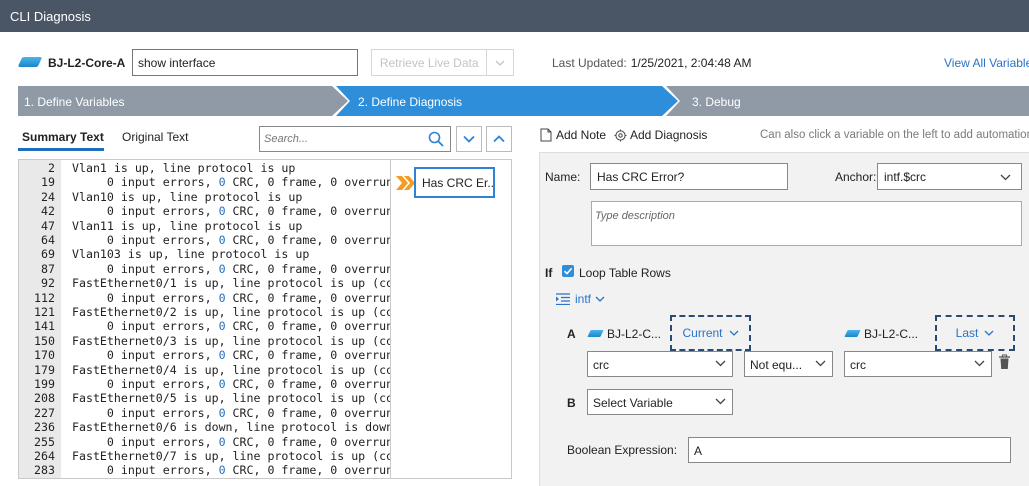 The height and width of the screenshot is (486, 1029). I want to click on code-line: 2 Vlan1 is up, line protocol is up, so click(204, 168).